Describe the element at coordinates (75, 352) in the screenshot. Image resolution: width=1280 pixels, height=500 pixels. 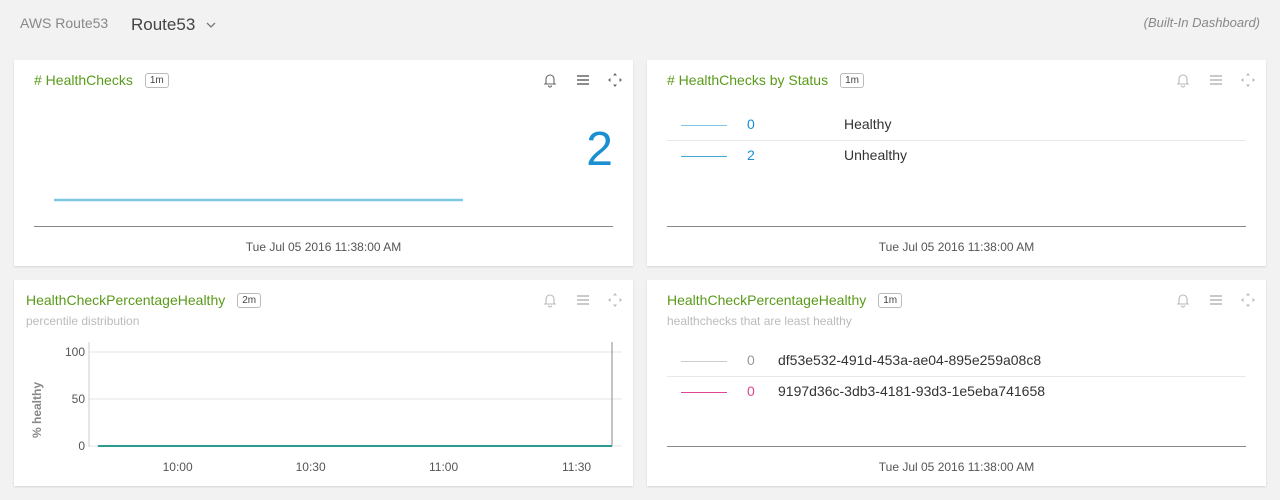
I see `y-tick-label: 100` at that location.